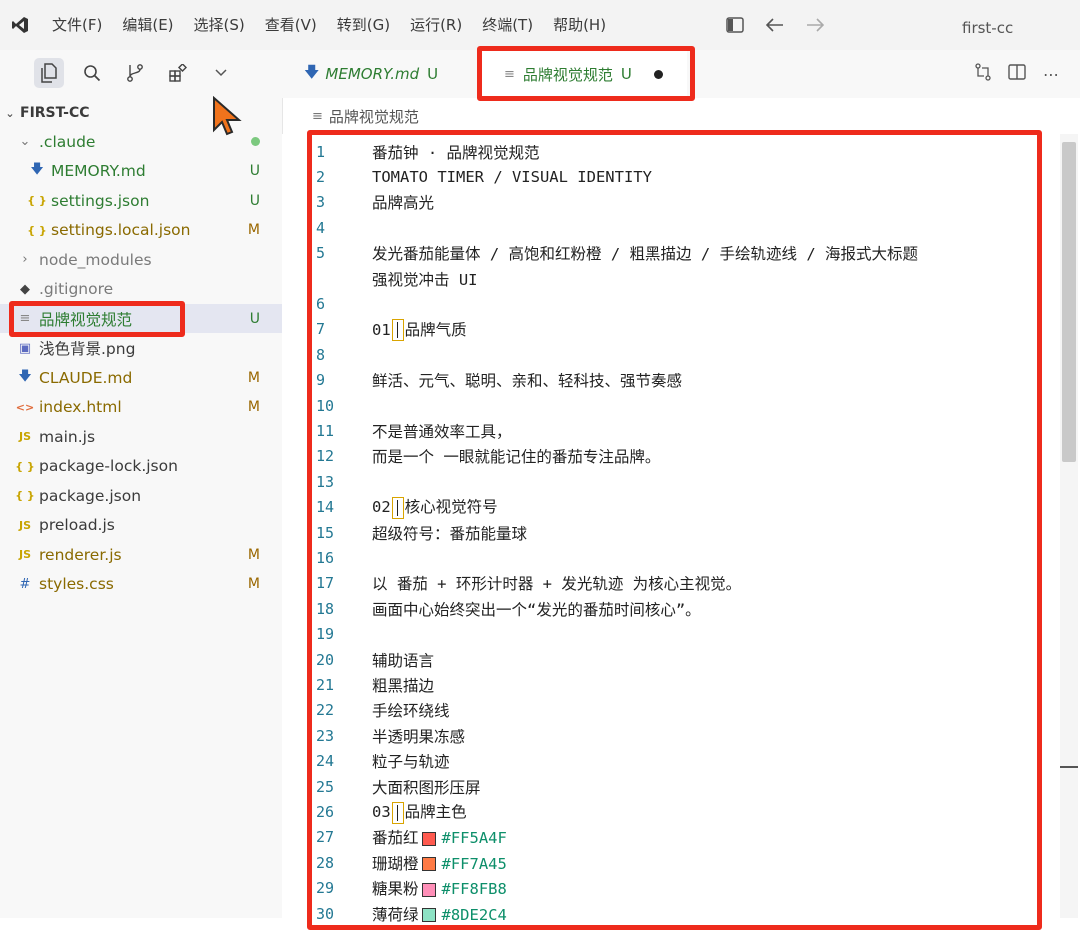 The image size is (1080, 930). I want to click on explorer-item: 🡇 MEMORY.md U, so click(141, 171).